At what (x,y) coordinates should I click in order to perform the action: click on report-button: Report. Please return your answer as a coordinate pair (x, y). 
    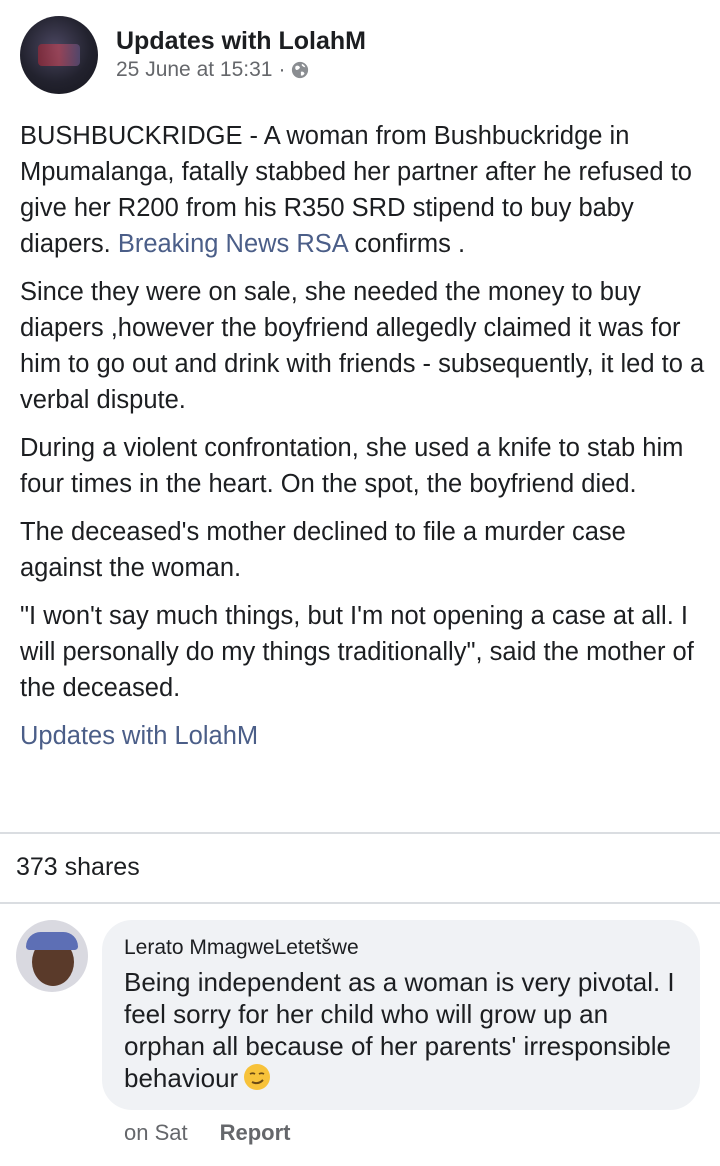
    Looking at the image, I should click on (255, 1133).